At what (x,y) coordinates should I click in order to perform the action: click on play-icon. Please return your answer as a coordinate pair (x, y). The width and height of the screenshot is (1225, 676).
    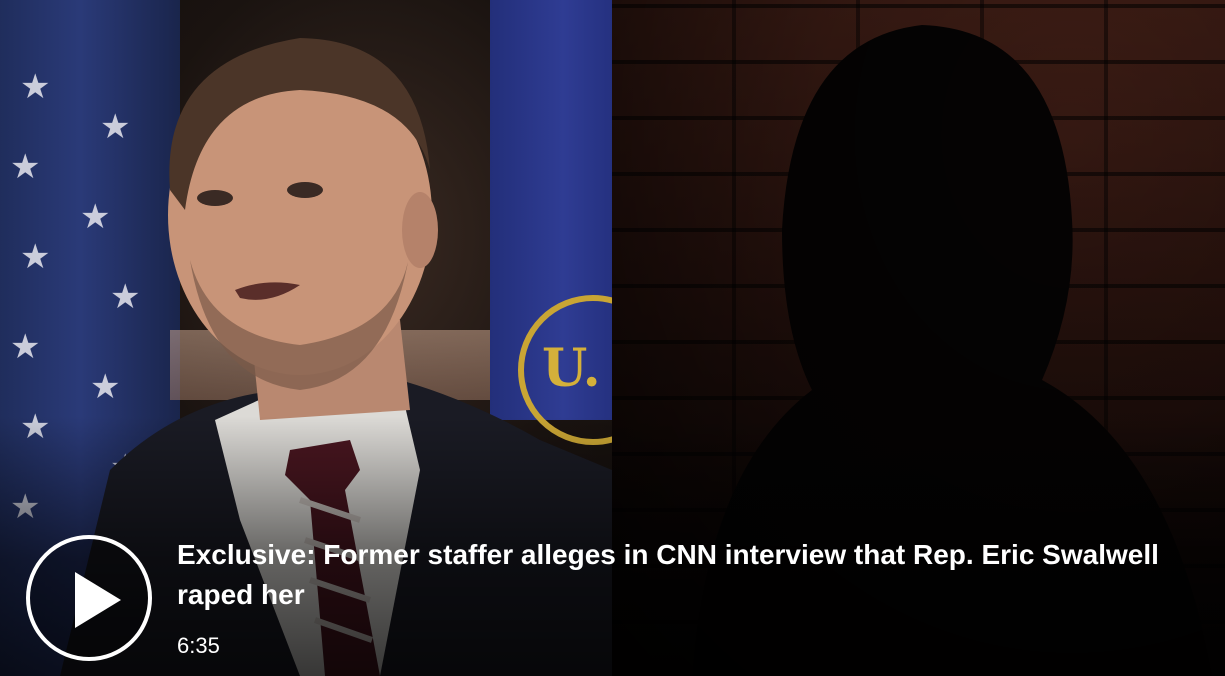
    Looking at the image, I should click on (98, 600).